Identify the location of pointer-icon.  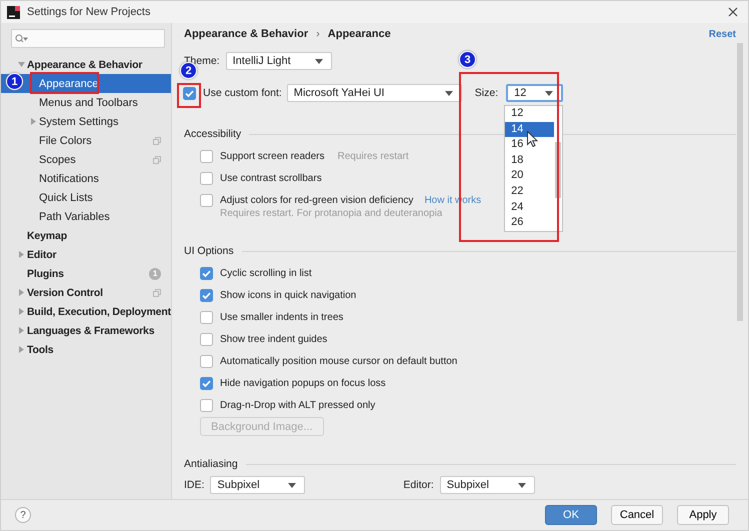
(532, 139).